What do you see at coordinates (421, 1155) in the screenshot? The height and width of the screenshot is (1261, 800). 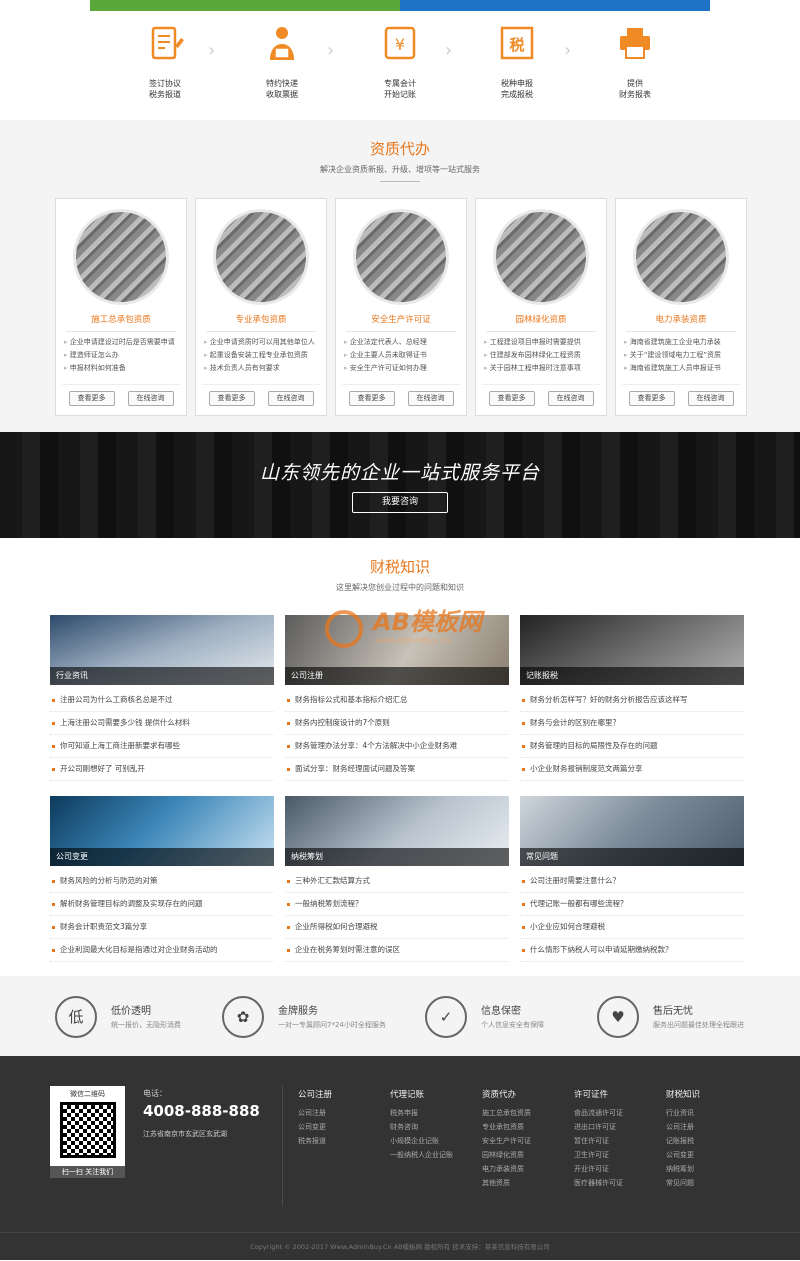 I see `footer-link: 一般纳税人企业记账` at bounding box center [421, 1155].